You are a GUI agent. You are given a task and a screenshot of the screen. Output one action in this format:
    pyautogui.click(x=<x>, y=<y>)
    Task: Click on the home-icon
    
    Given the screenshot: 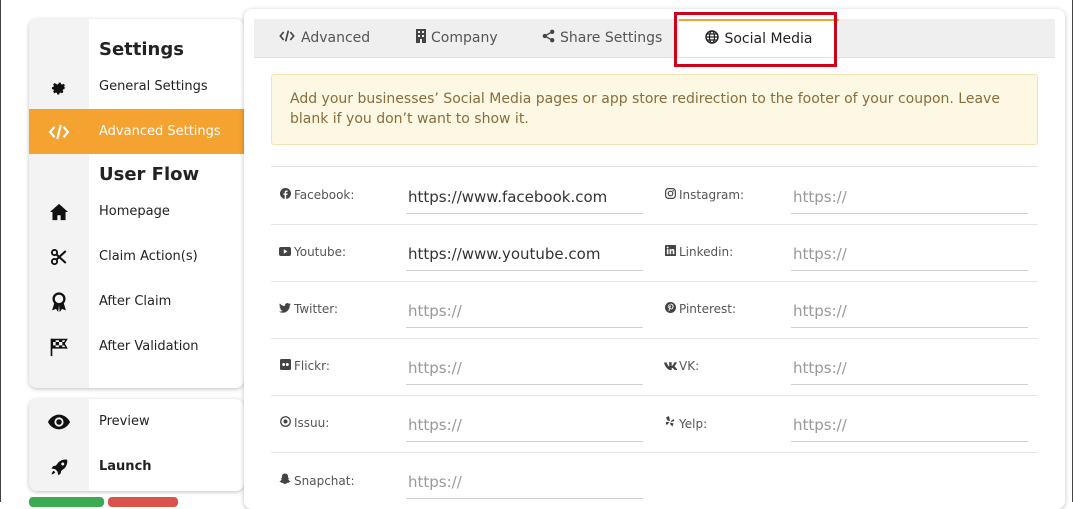 What is the action you would take?
    pyautogui.click(x=59, y=211)
    